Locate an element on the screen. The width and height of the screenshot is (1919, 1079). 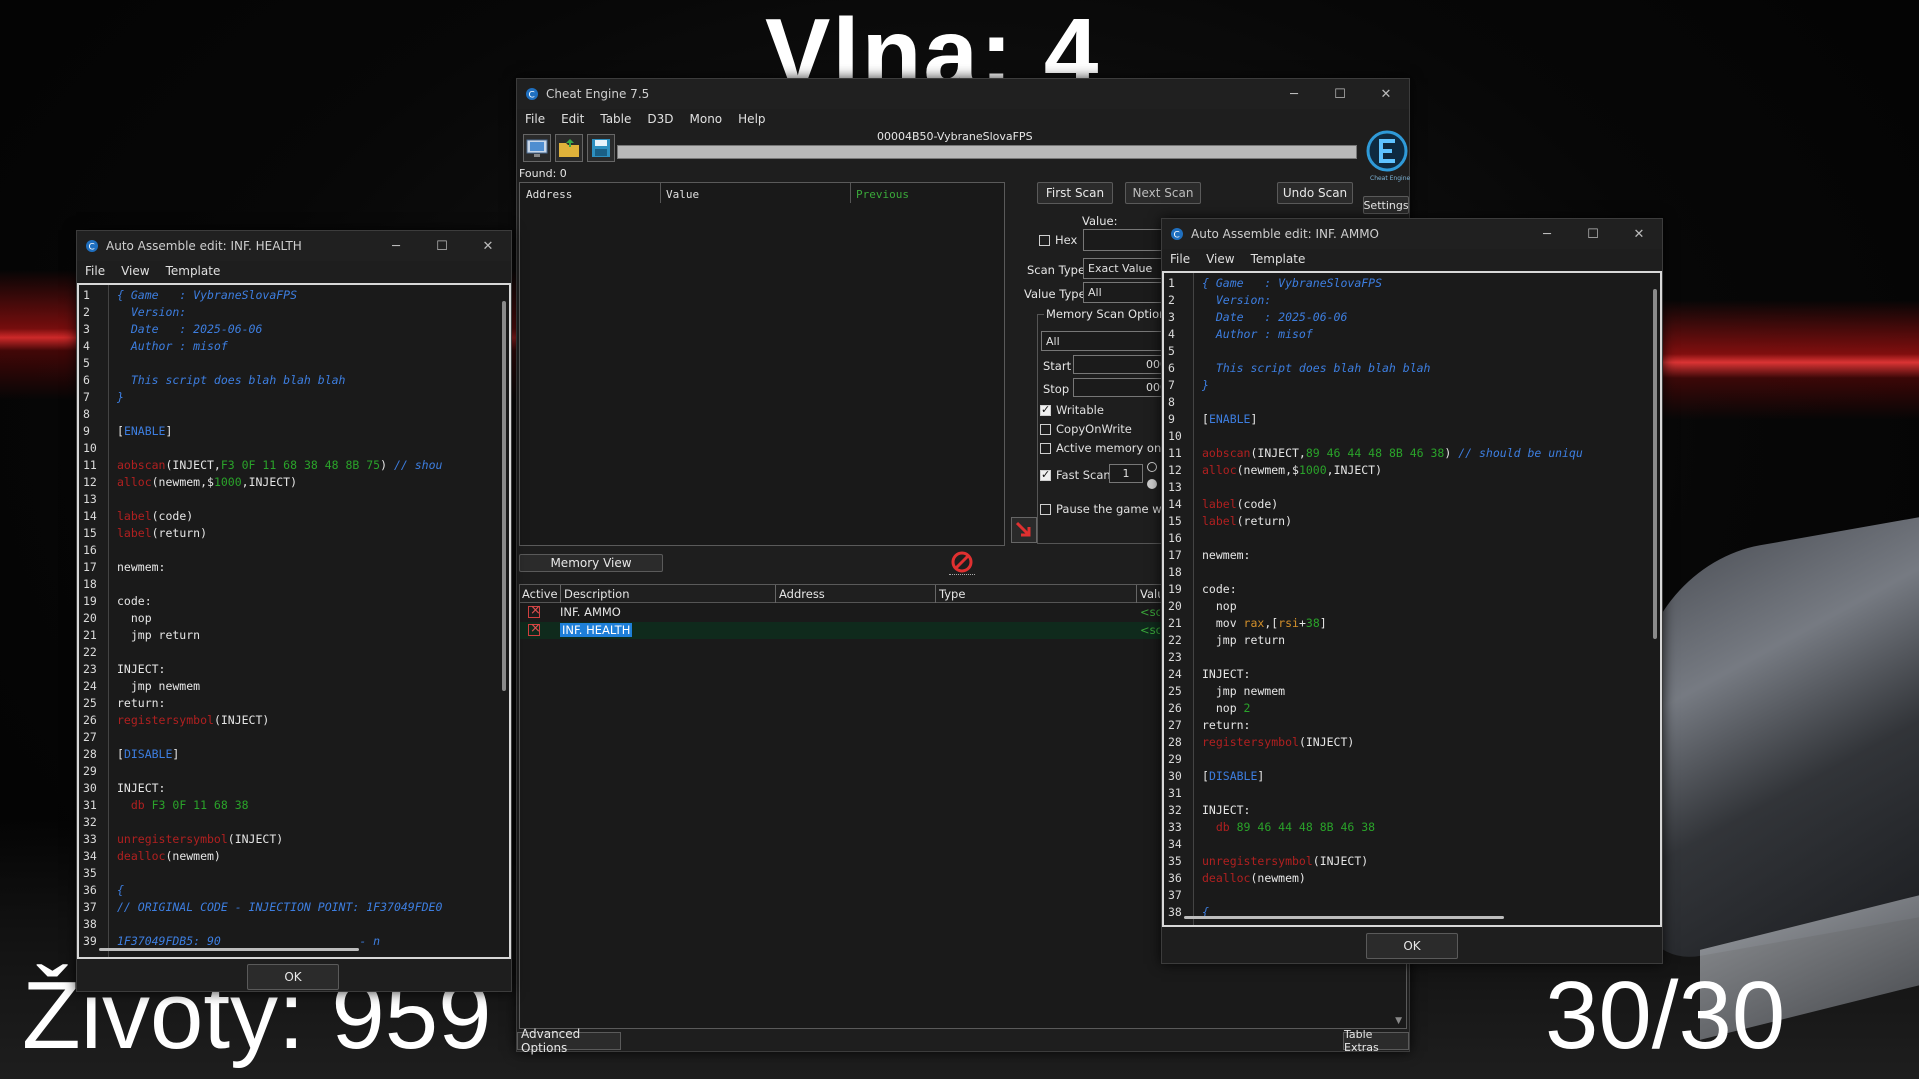
minimize-icon: ─ is located at coordinates (396, 246).